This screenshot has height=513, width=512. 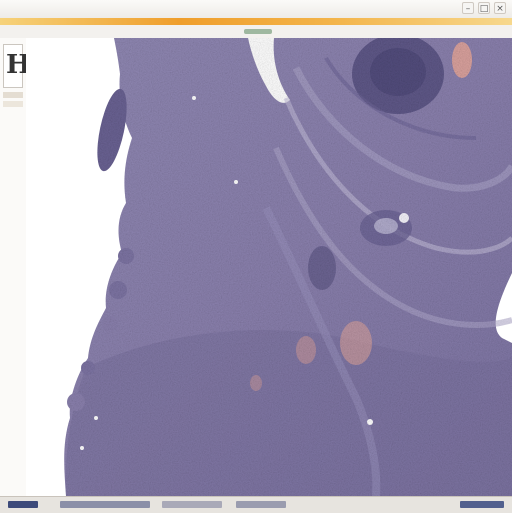 What do you see at coordinates (256, 21) in the screenshot?
I see `accent-bar` at bounding box center [256, 21].